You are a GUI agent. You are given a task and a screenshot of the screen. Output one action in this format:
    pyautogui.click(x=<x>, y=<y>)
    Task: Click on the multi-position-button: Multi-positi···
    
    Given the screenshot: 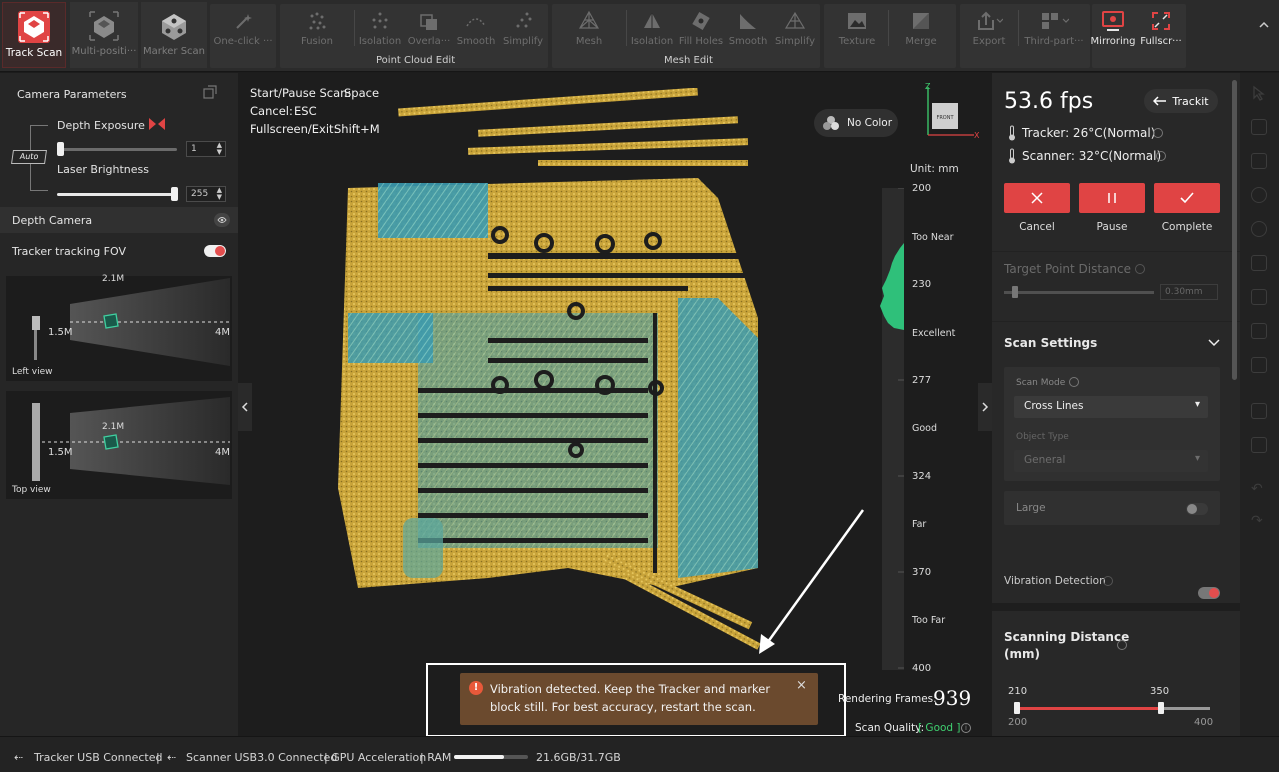 What is the action you would take?
    pyautogui.click(x=104, y=35)
    